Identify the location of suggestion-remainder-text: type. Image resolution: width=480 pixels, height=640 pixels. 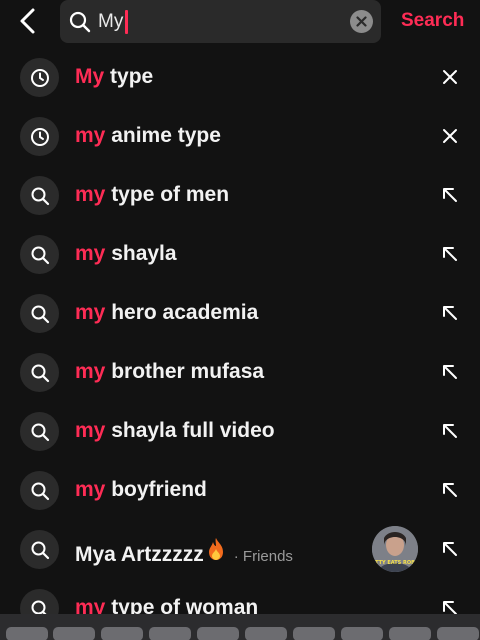
(129, 76).